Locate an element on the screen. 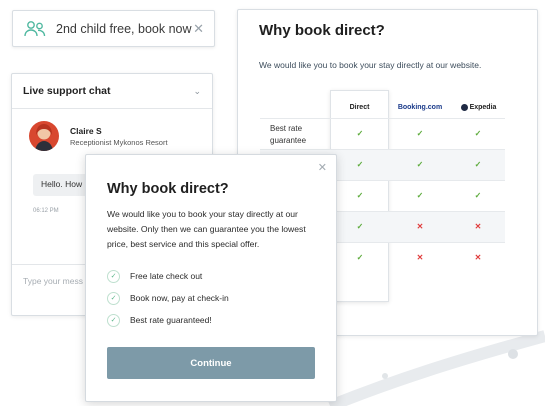  column-header-direct: Direct is located at coordinates (359, 107).